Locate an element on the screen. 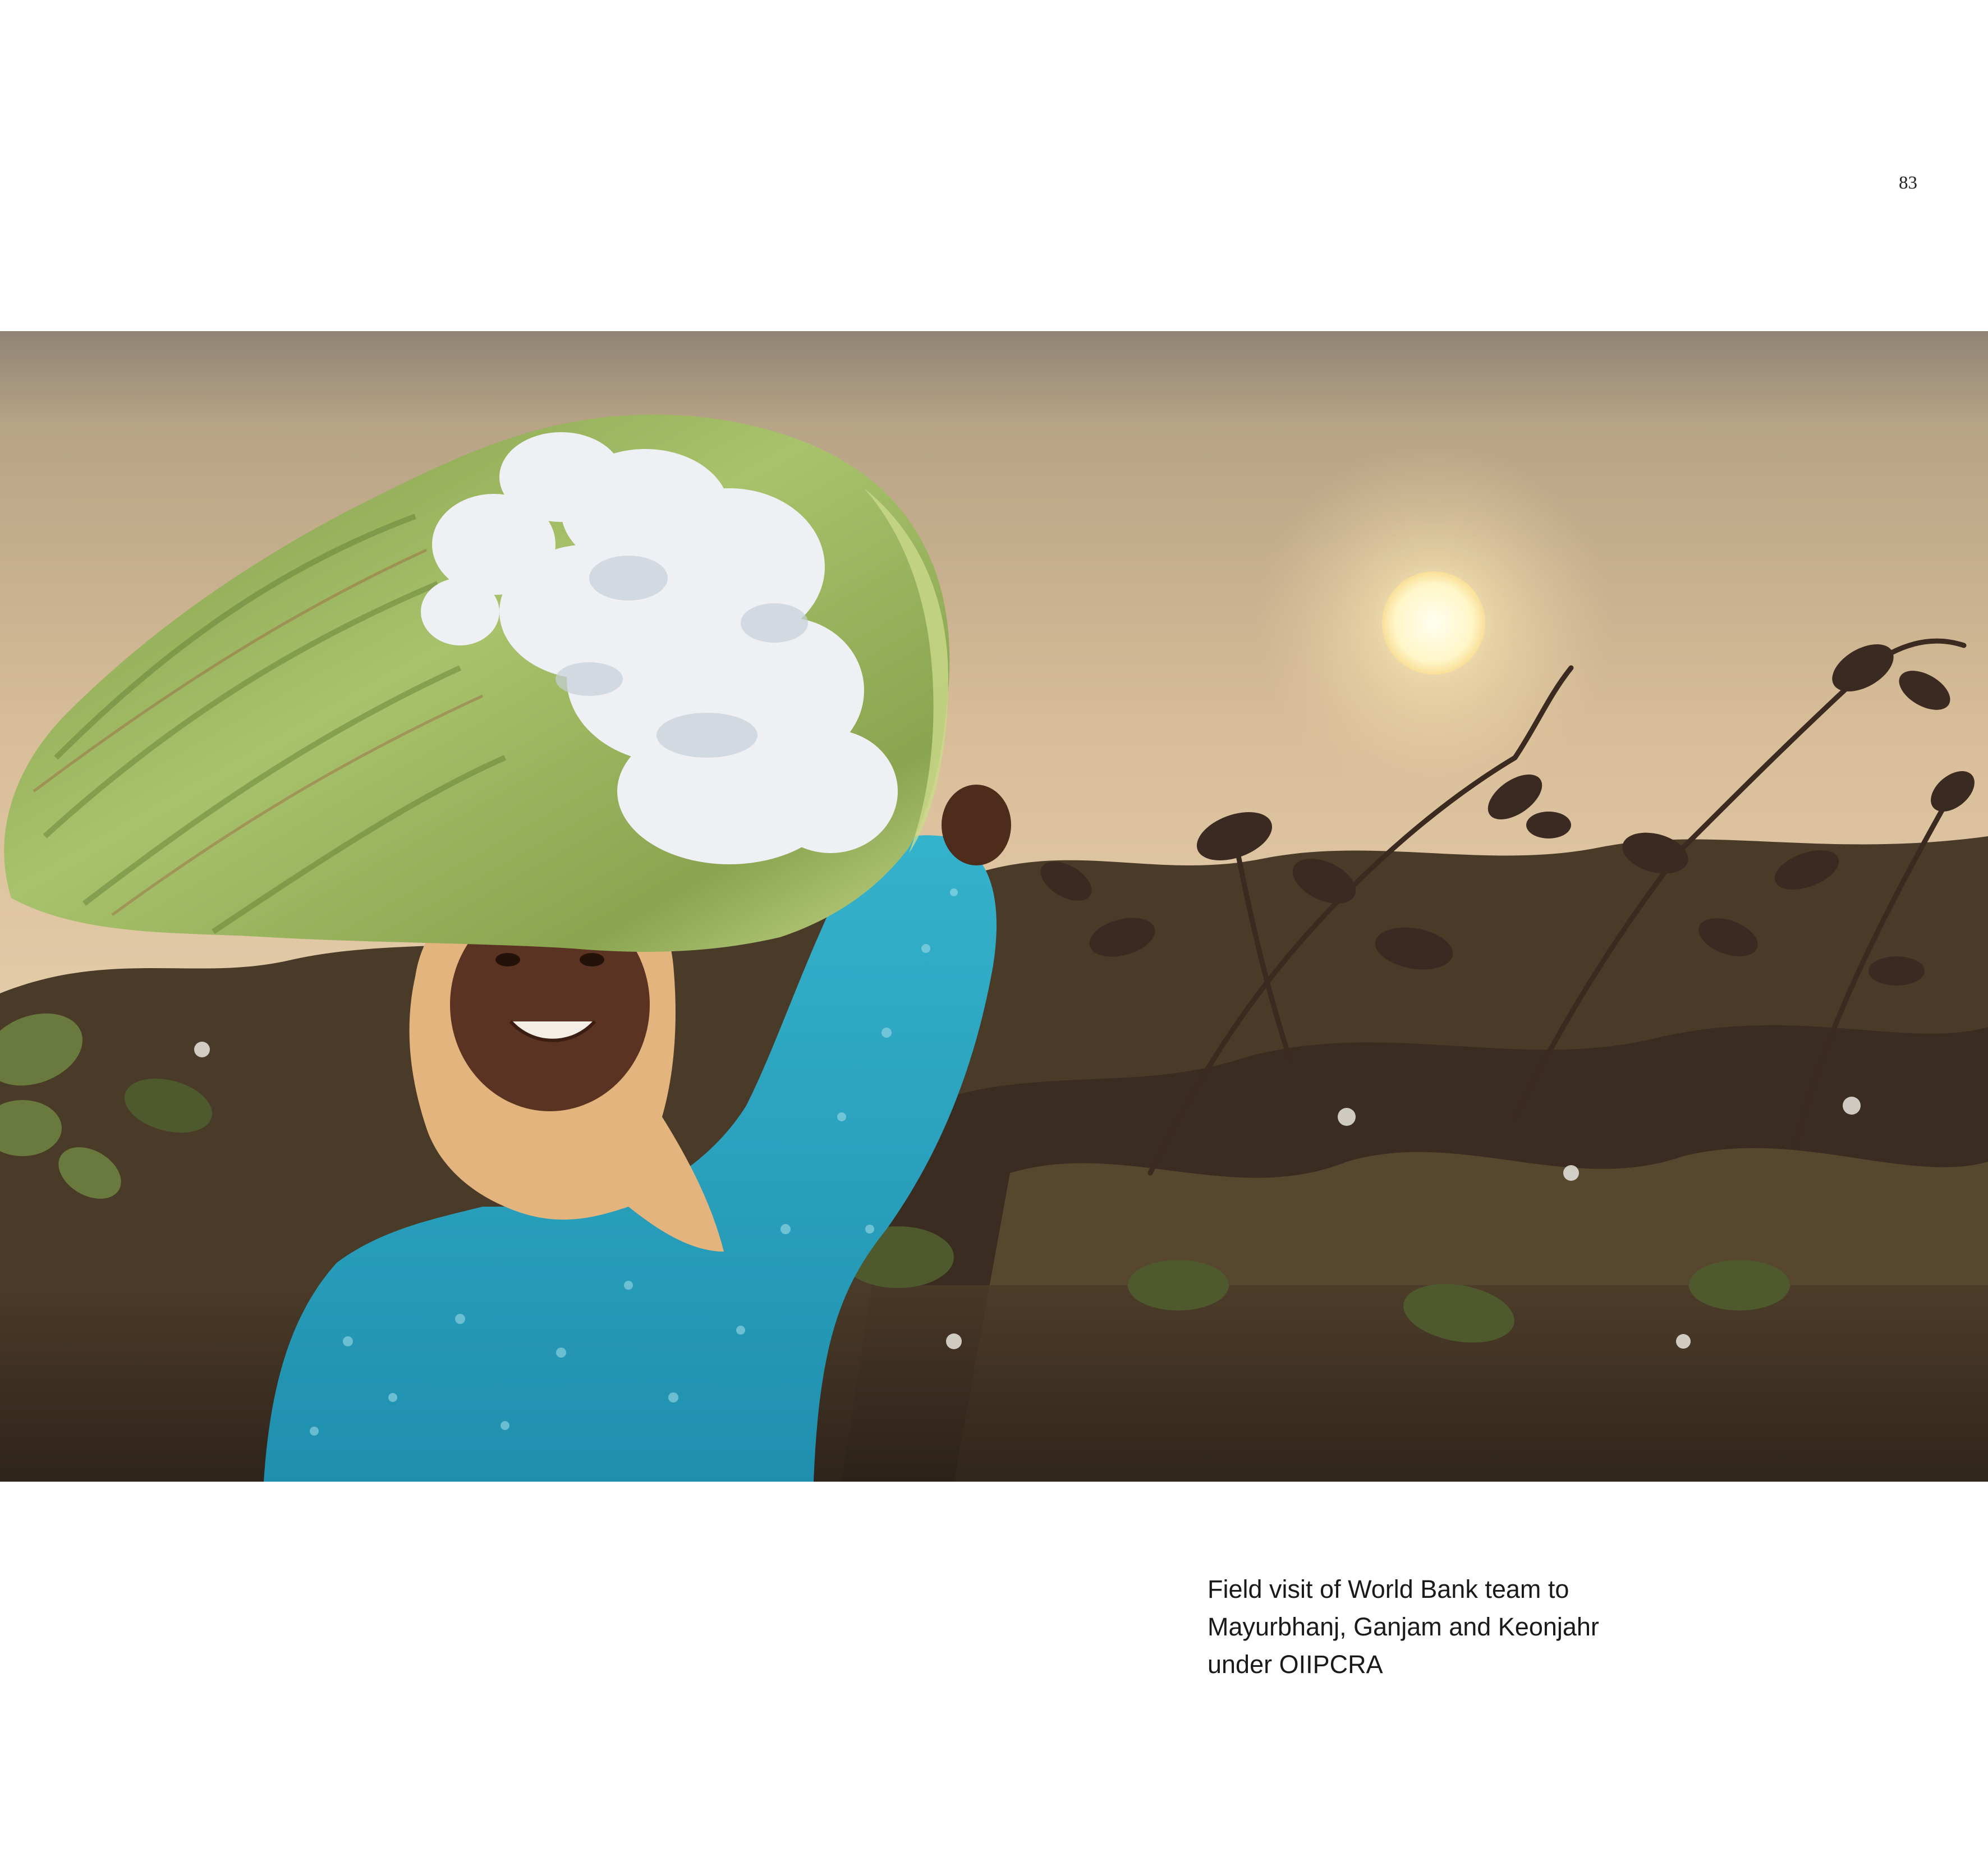 This screenshot has height=1856, width=1988. caption-line: Field visit of World Bank team to is located at coordinates (1388, 1589).